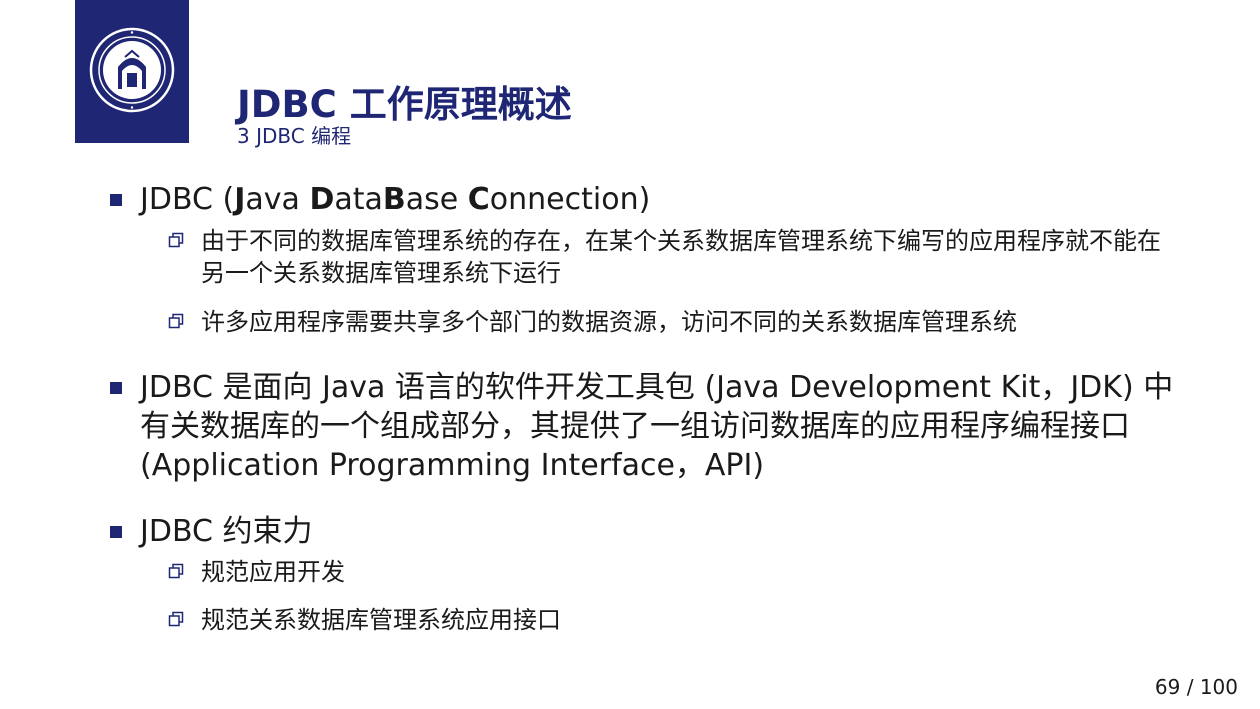 The image size is (1260, 709). Describe the element at coordinates (226, 531) in the screenshot. I see `bullet-text: JDBC 约束力` at that location.